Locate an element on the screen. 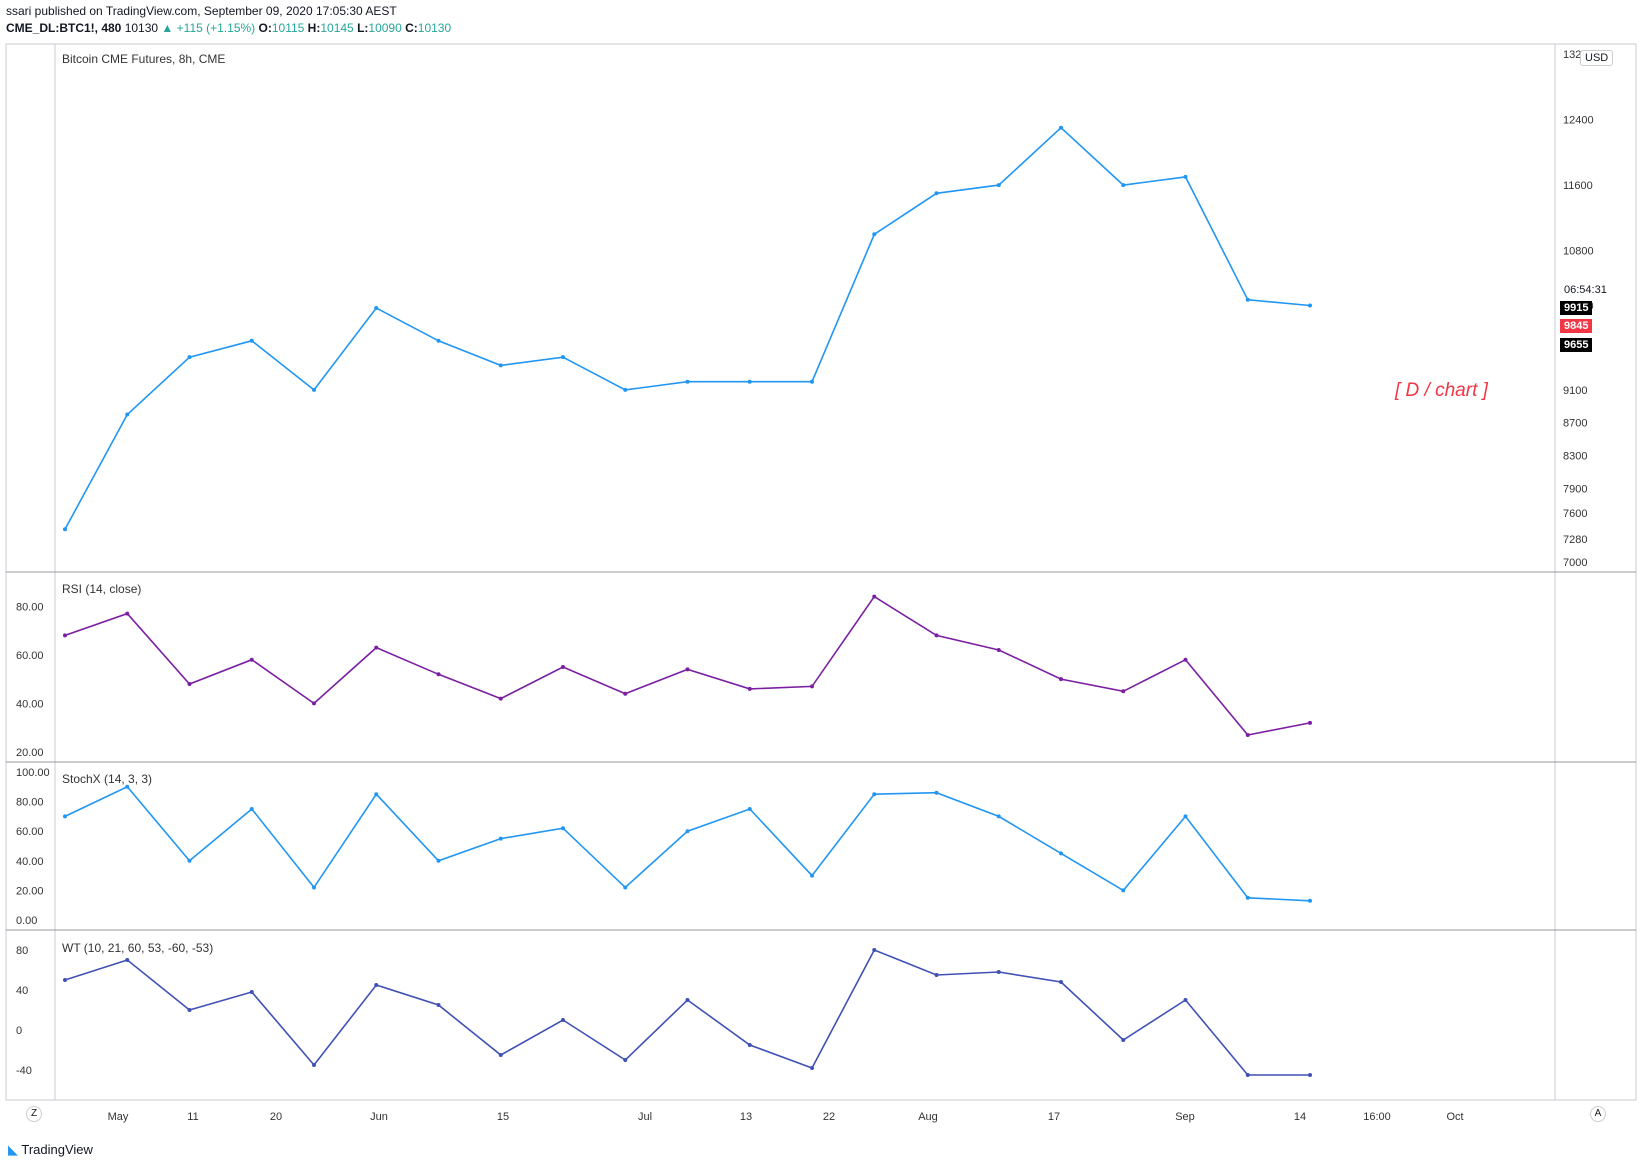 This screenshot has width=1642, height=1164. tradingview-logo: ◣ TradingView is located at coordinates (50, 1150).